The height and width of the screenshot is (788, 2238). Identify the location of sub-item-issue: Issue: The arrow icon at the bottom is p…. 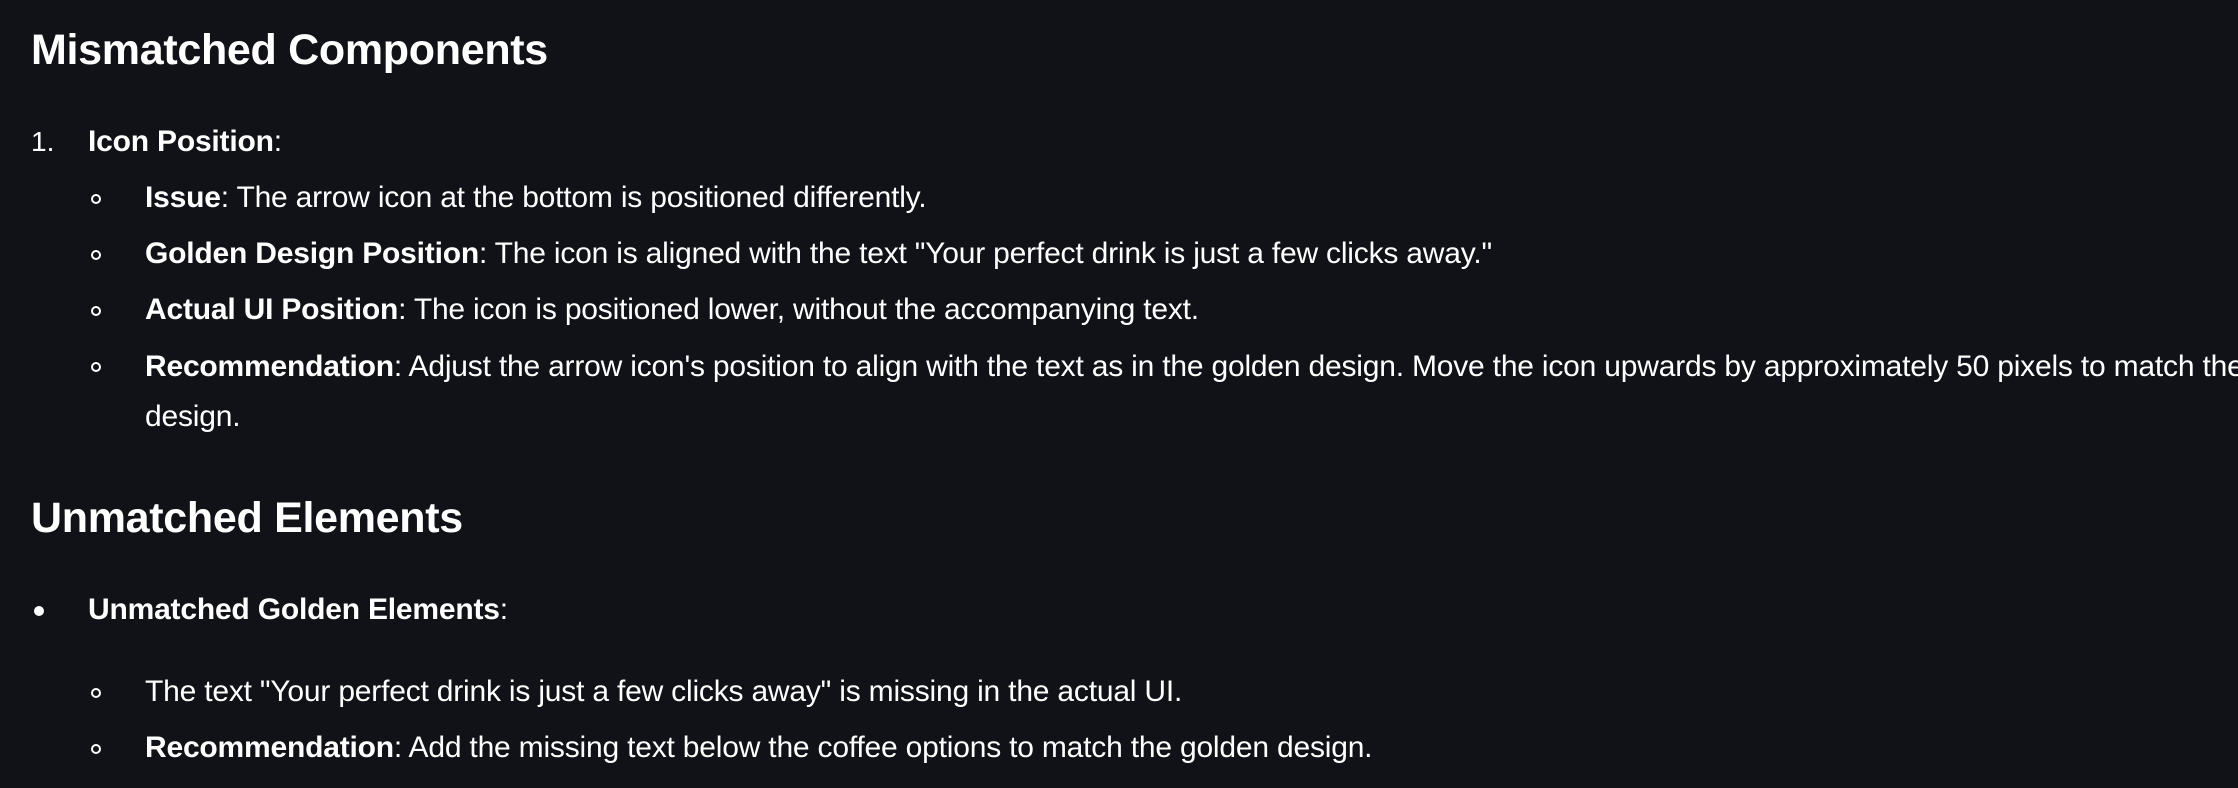
(536, 198).